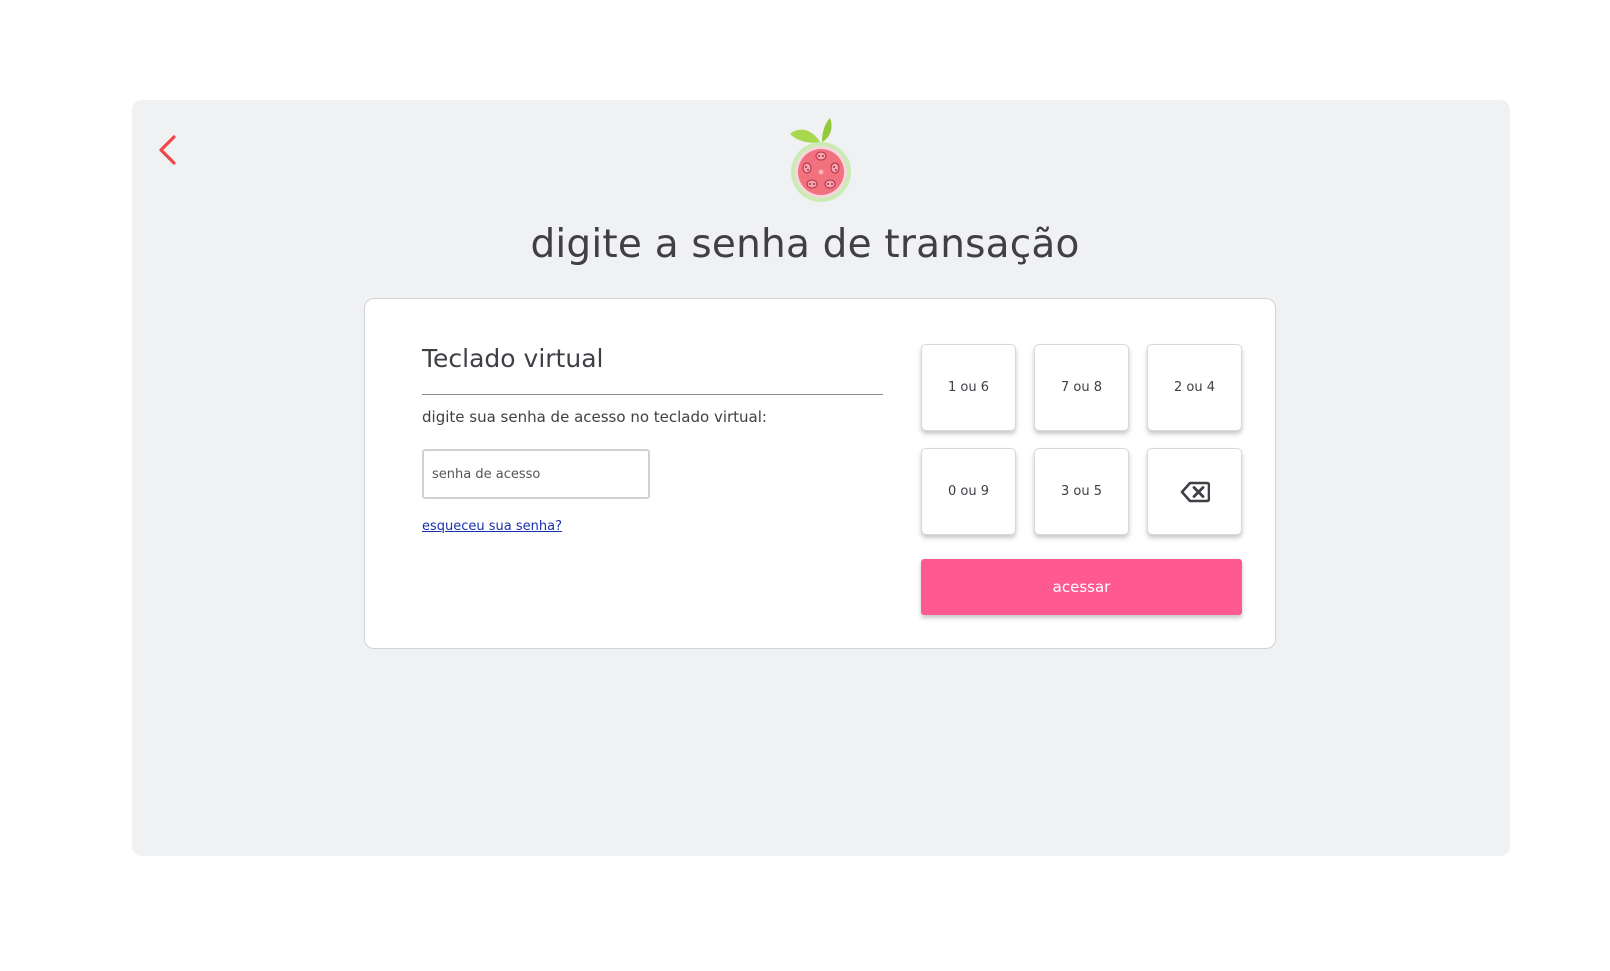  I want to click on keypad-key-label: 7 ou 8, so click(1081, 387).